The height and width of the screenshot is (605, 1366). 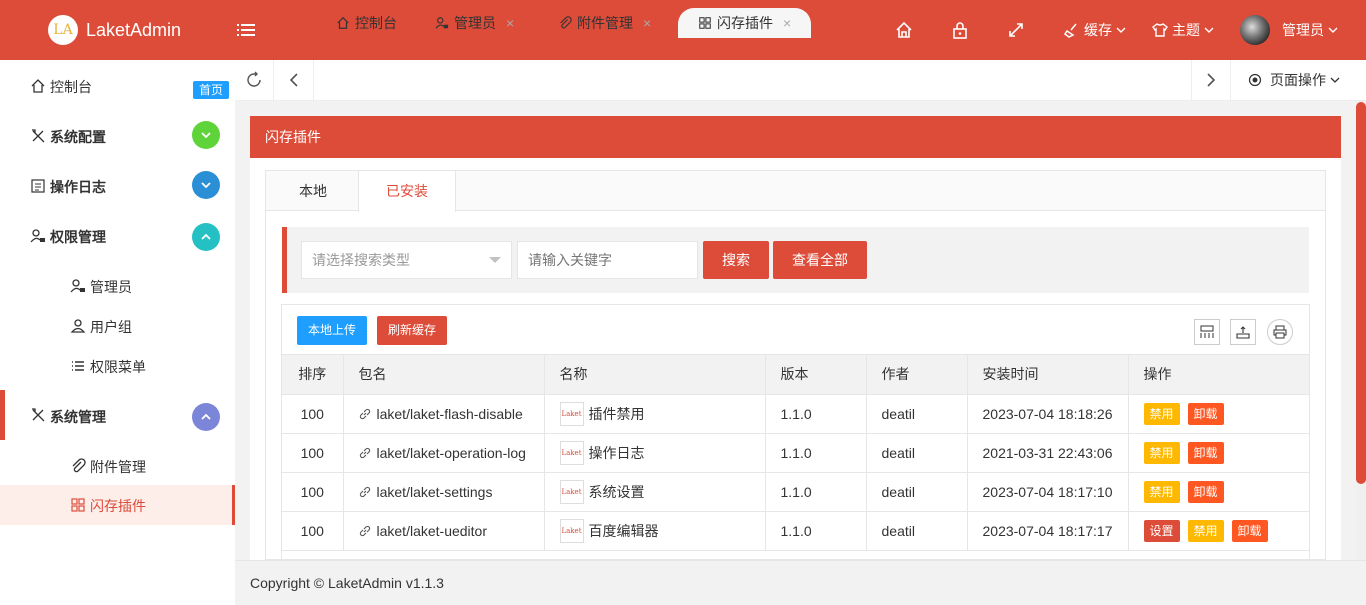 I want to click on home-badge: 首页, so click(x=211, y=90).